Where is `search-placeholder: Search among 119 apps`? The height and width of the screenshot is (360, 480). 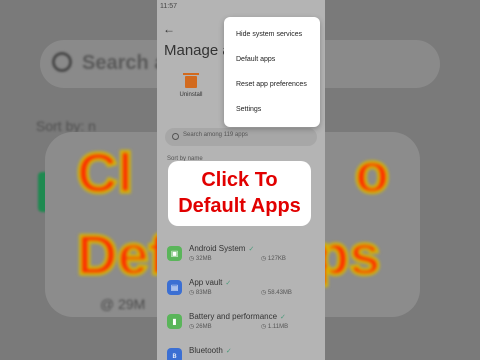
search-placeholder: Search among 119 apps is located at coordinates (215, 135).